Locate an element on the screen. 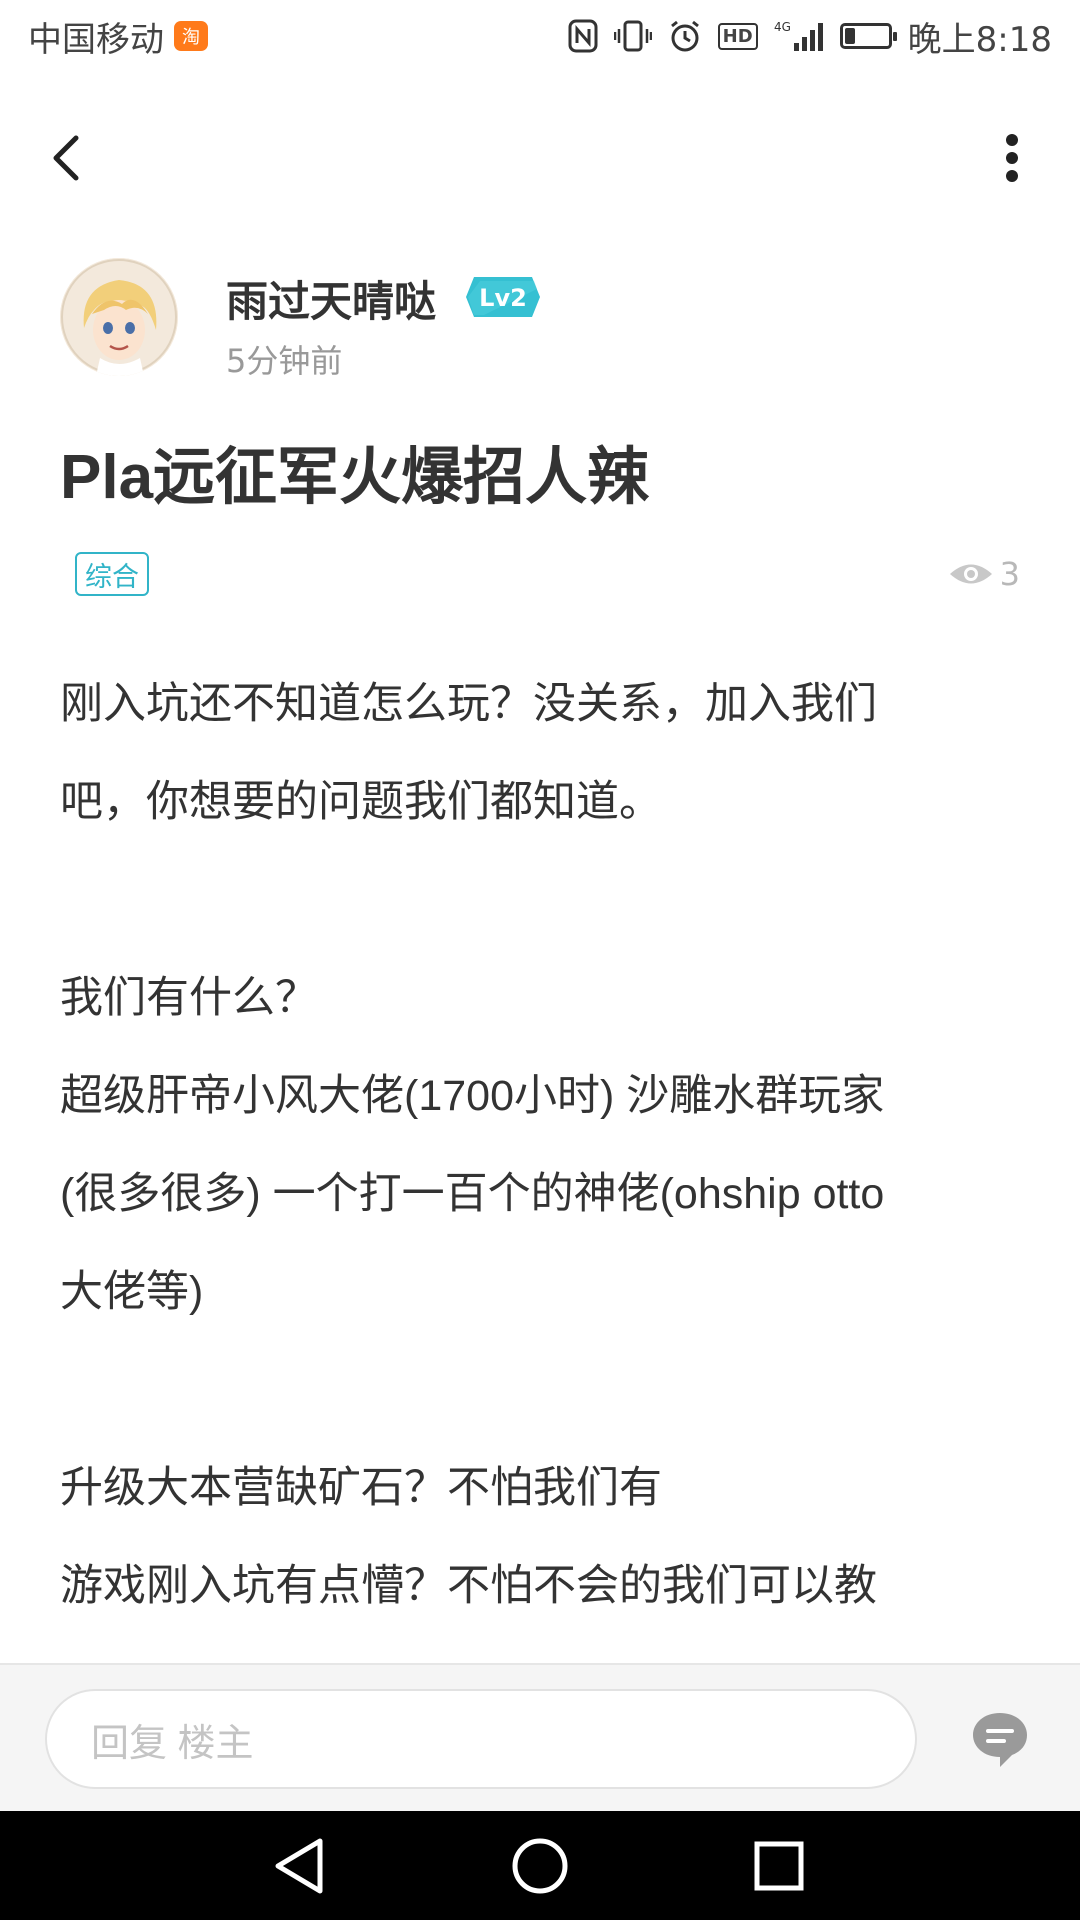 The image size is (1080, 1920). author-avatar is located at coordinates (119, 317).